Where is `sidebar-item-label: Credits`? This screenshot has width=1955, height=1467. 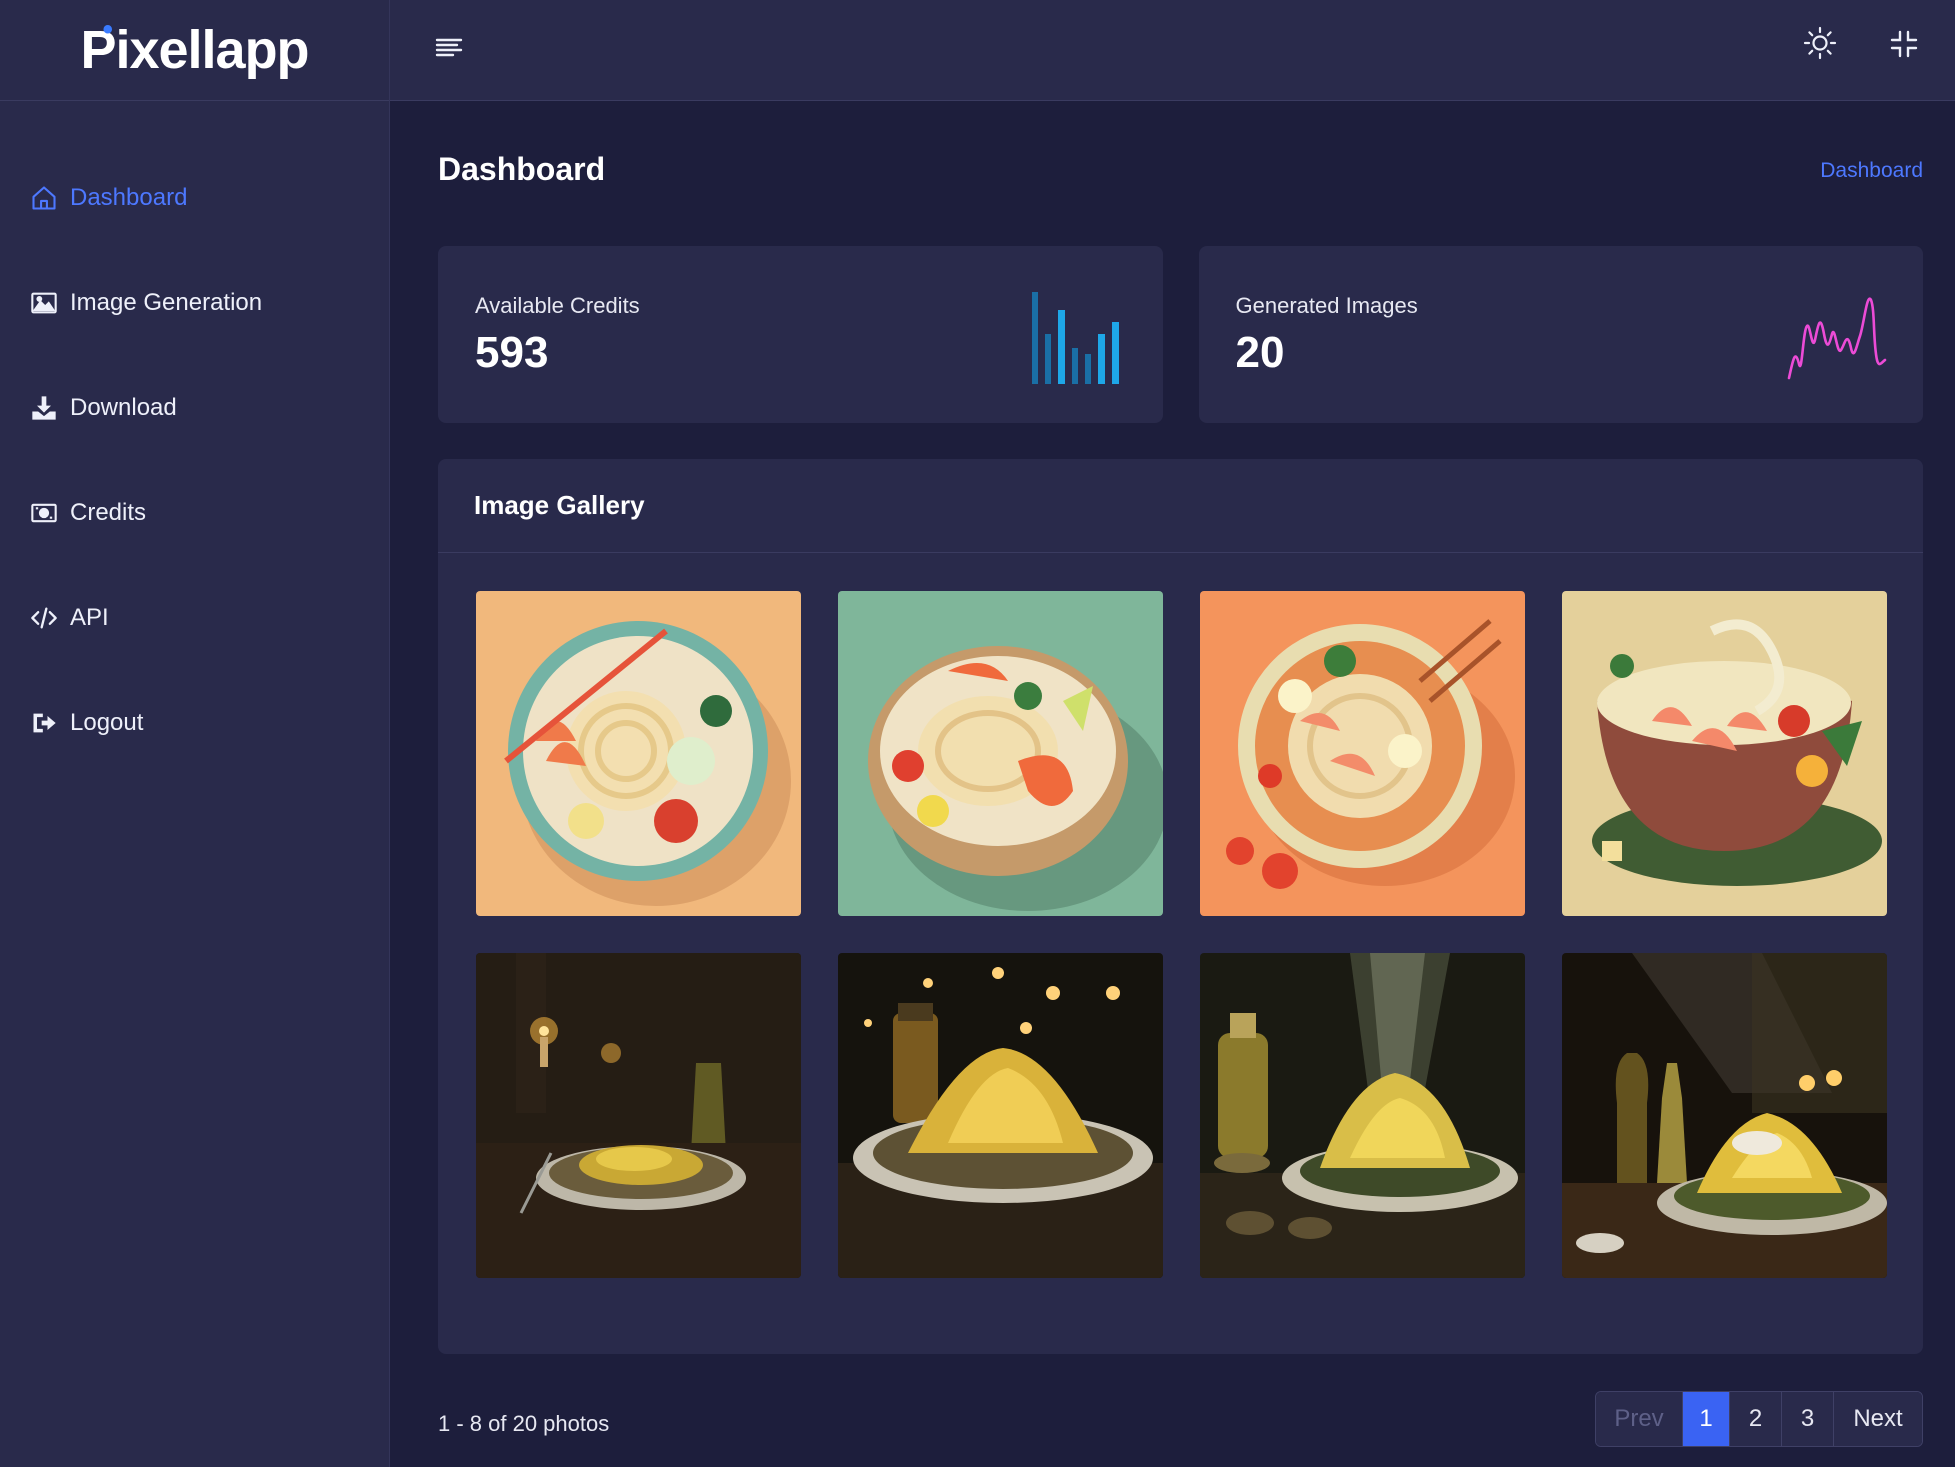 sidebar-item-label: Credits is located at coordinates (108, 512).